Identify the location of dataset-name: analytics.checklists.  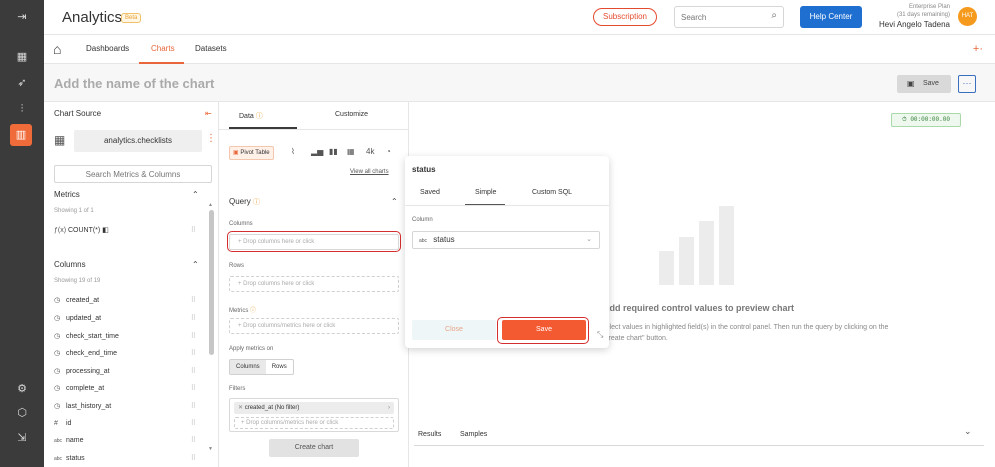
(138, 141).